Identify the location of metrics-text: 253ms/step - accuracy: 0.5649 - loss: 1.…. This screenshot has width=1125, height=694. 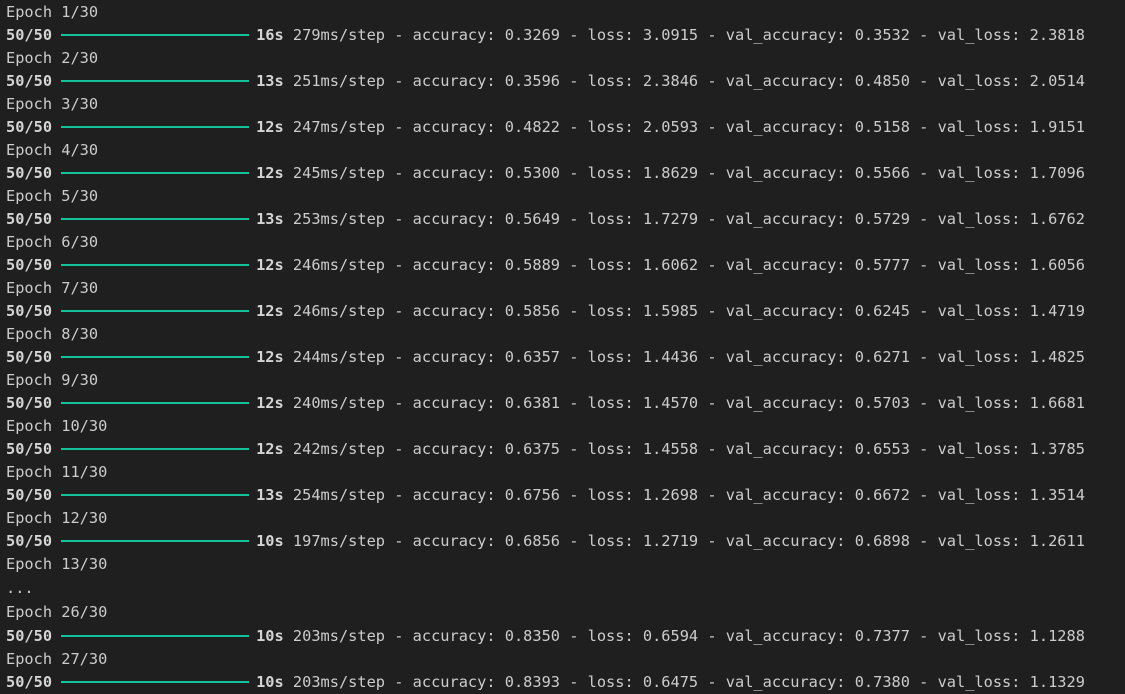
(688, 219).